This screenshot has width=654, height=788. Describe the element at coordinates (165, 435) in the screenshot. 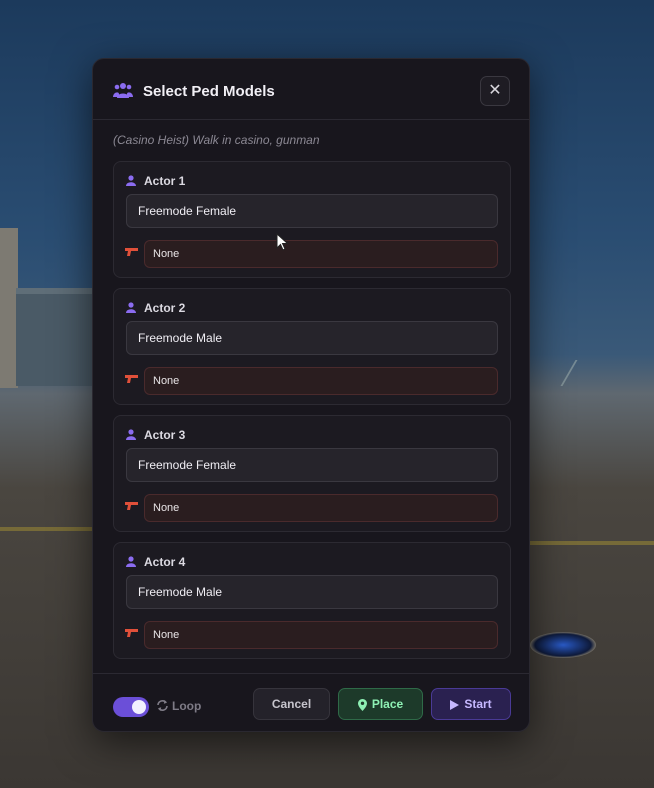

I see `actor-label: Actor 3` at that location.